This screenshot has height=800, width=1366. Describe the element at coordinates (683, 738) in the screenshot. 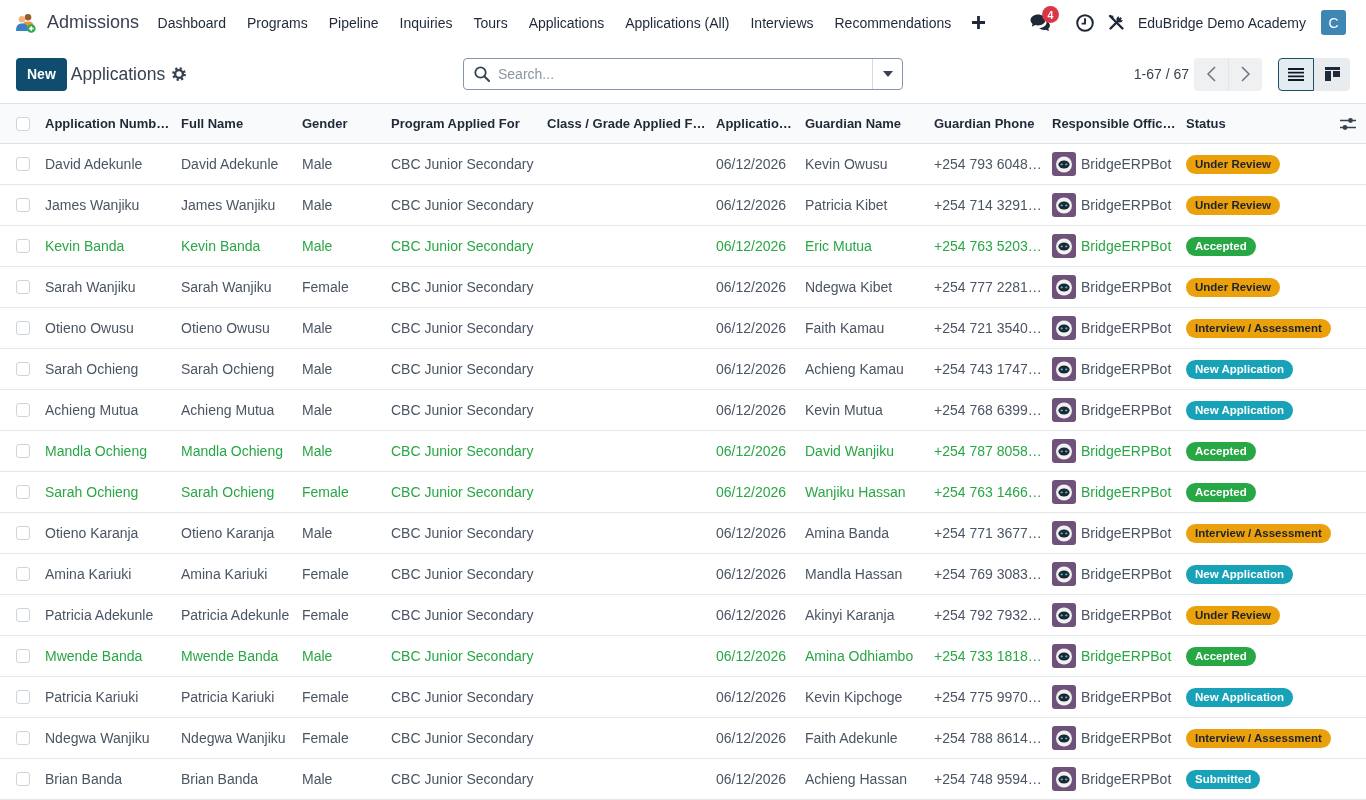

I see `table-row: Ndegwa Wanjiku Ndegwa Wanjiku Female CBC Junior Secondary 06/12/2026 Faith Adekunle +254 788 8614… BridgeERPBot Interview / Assessment` at that location.